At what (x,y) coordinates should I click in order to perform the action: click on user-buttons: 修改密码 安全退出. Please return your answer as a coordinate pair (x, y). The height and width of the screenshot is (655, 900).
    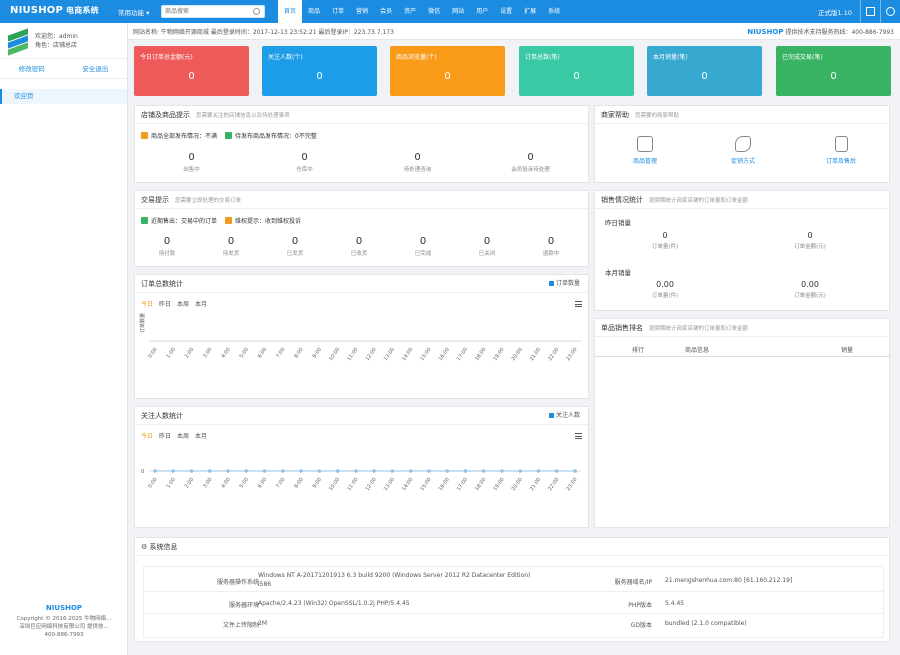
    Looking at the image, I should click on (63, 69).